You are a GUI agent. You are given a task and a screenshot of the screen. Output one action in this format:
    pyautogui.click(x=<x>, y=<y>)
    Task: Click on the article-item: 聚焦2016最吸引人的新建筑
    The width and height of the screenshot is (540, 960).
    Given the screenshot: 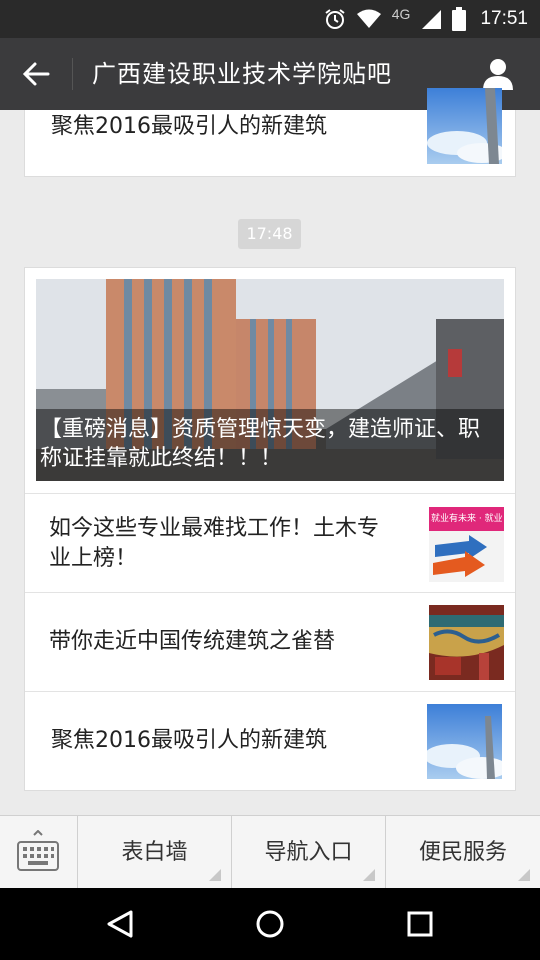 What is the action you would take?
    pyautogui.click(x=270, y=740)
    